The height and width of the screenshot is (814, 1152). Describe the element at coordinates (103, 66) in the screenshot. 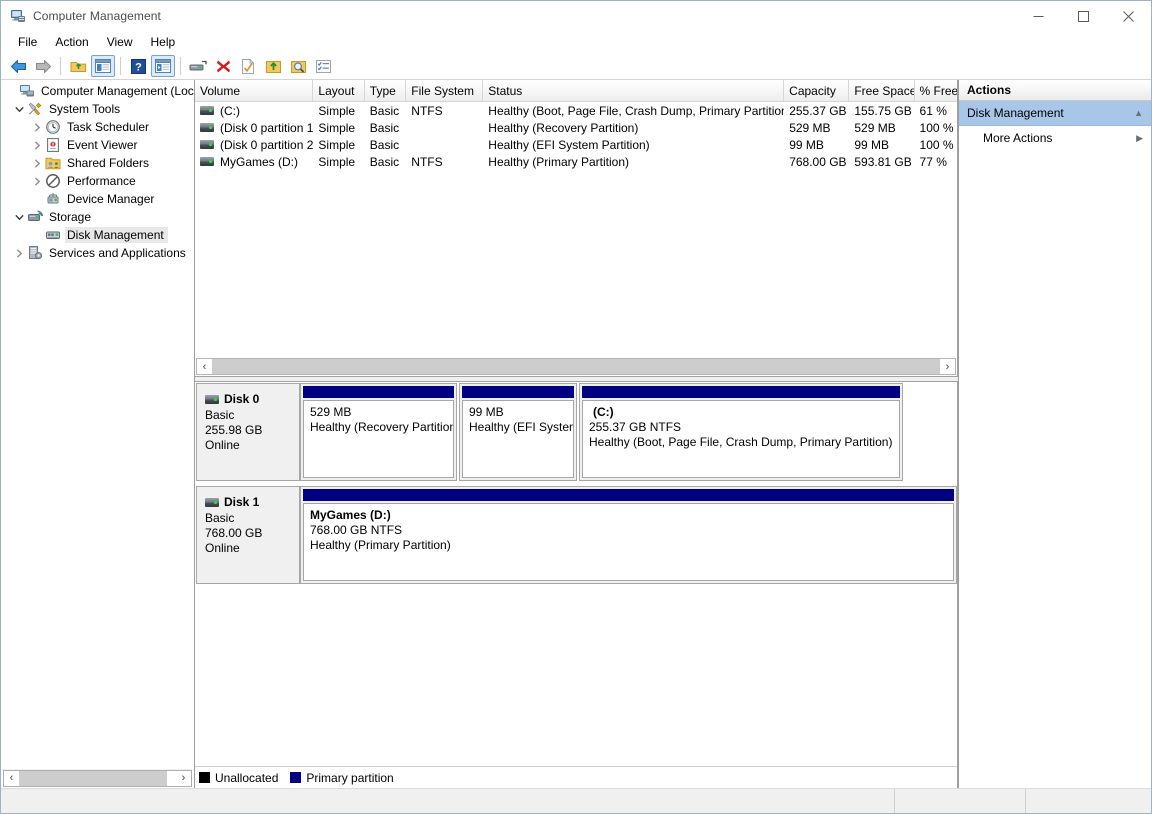

I see `show-hide-console-tree-icon` at that location.